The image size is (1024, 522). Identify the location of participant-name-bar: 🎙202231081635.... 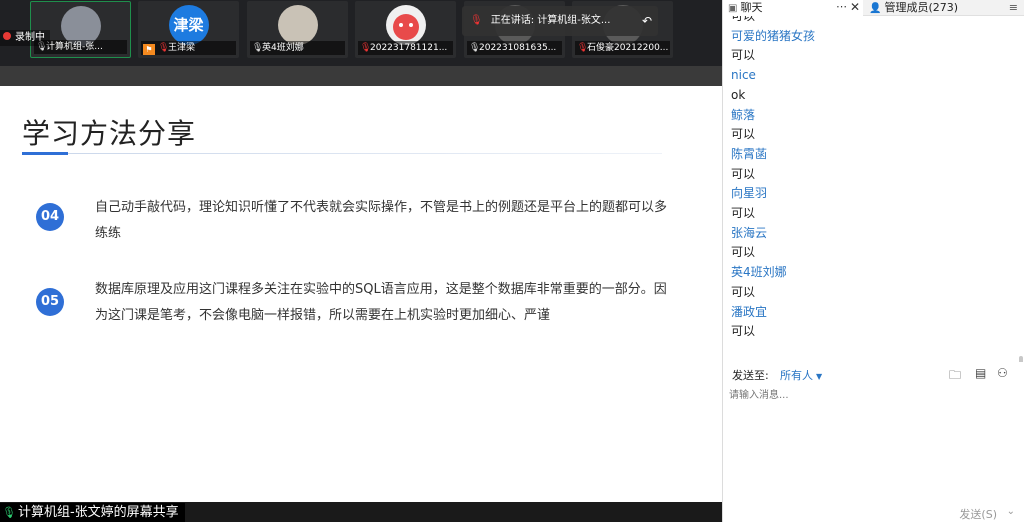
(514, 48).